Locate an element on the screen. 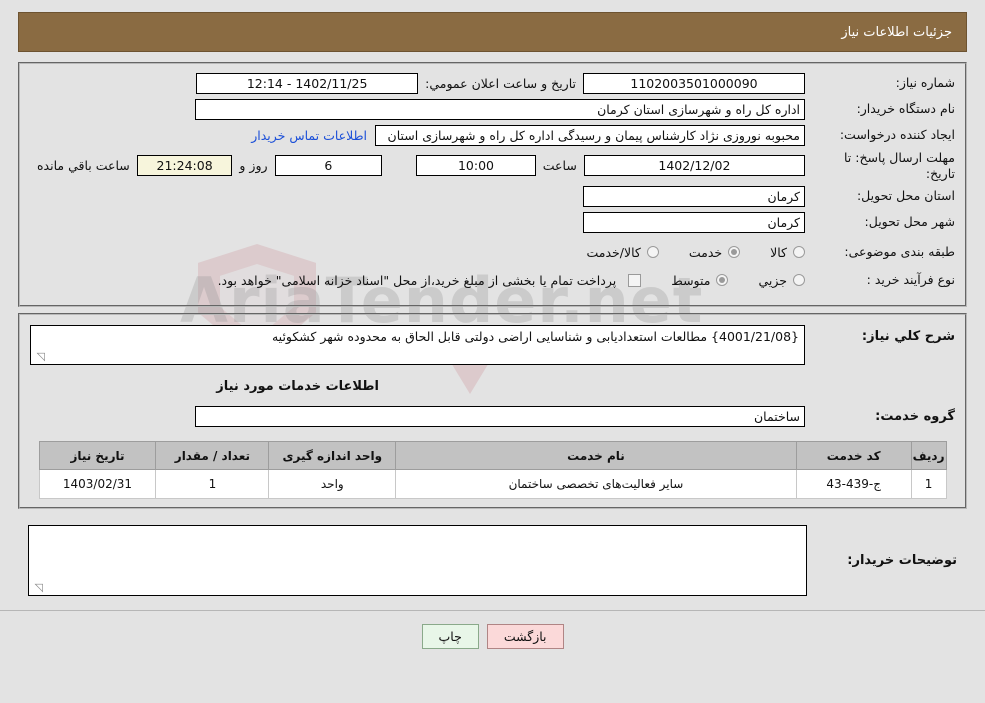 This screenshot has width=985, height=703. label-request-creator: ایجاد کننده درخواست: is located at coordinates (897, 134).